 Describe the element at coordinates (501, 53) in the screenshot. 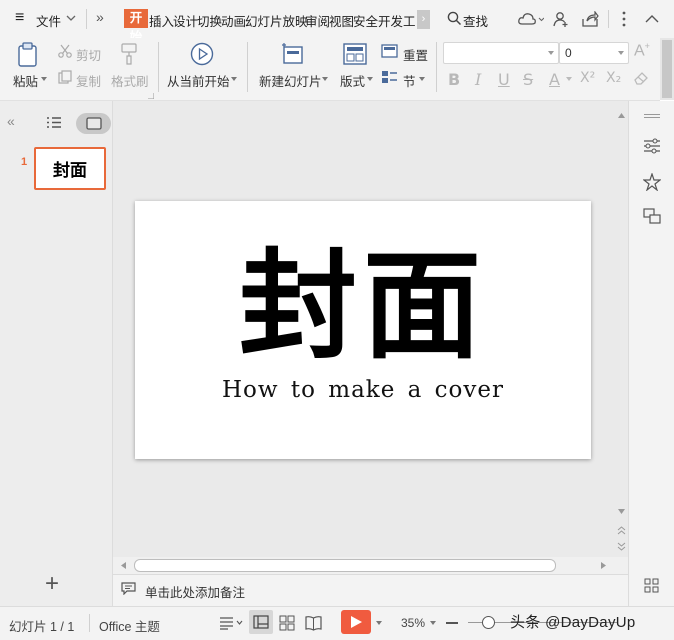

I see `font-name-select` at that location.